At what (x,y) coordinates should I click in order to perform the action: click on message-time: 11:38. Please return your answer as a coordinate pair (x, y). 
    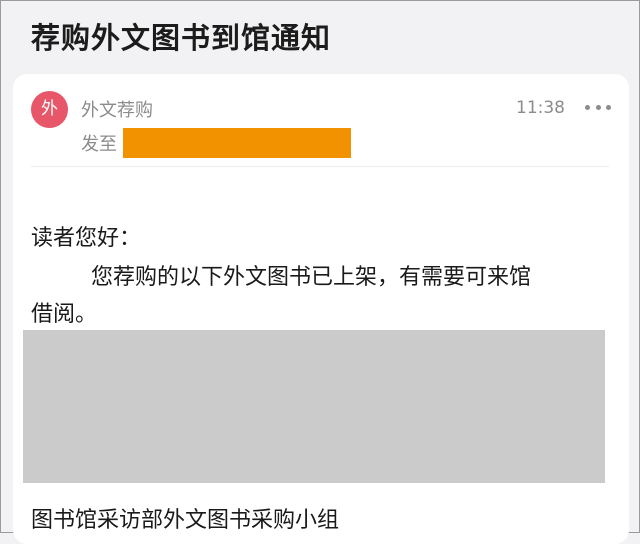
    Looking at the image, I should click on (540, 108).